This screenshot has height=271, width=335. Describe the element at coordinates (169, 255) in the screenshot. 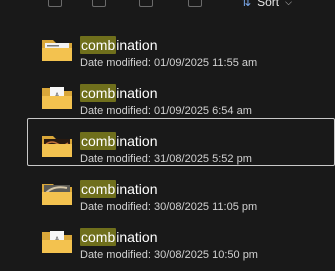

I see `item-date-modified: Date modified: 30/08/2025 10:50 pm` at that location.